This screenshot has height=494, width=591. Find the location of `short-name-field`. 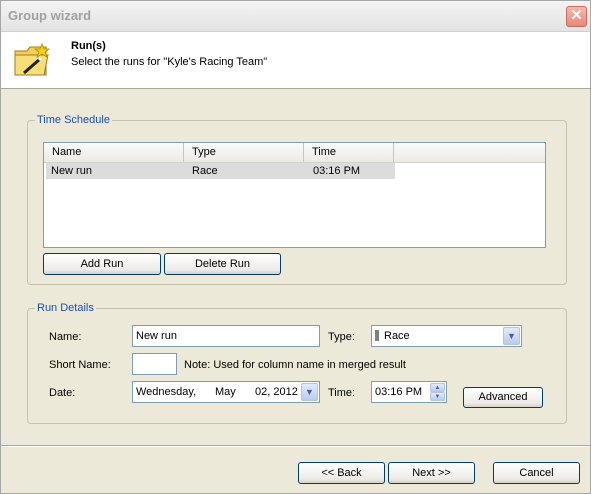

short-name-field is located at coordinates (154, 364).